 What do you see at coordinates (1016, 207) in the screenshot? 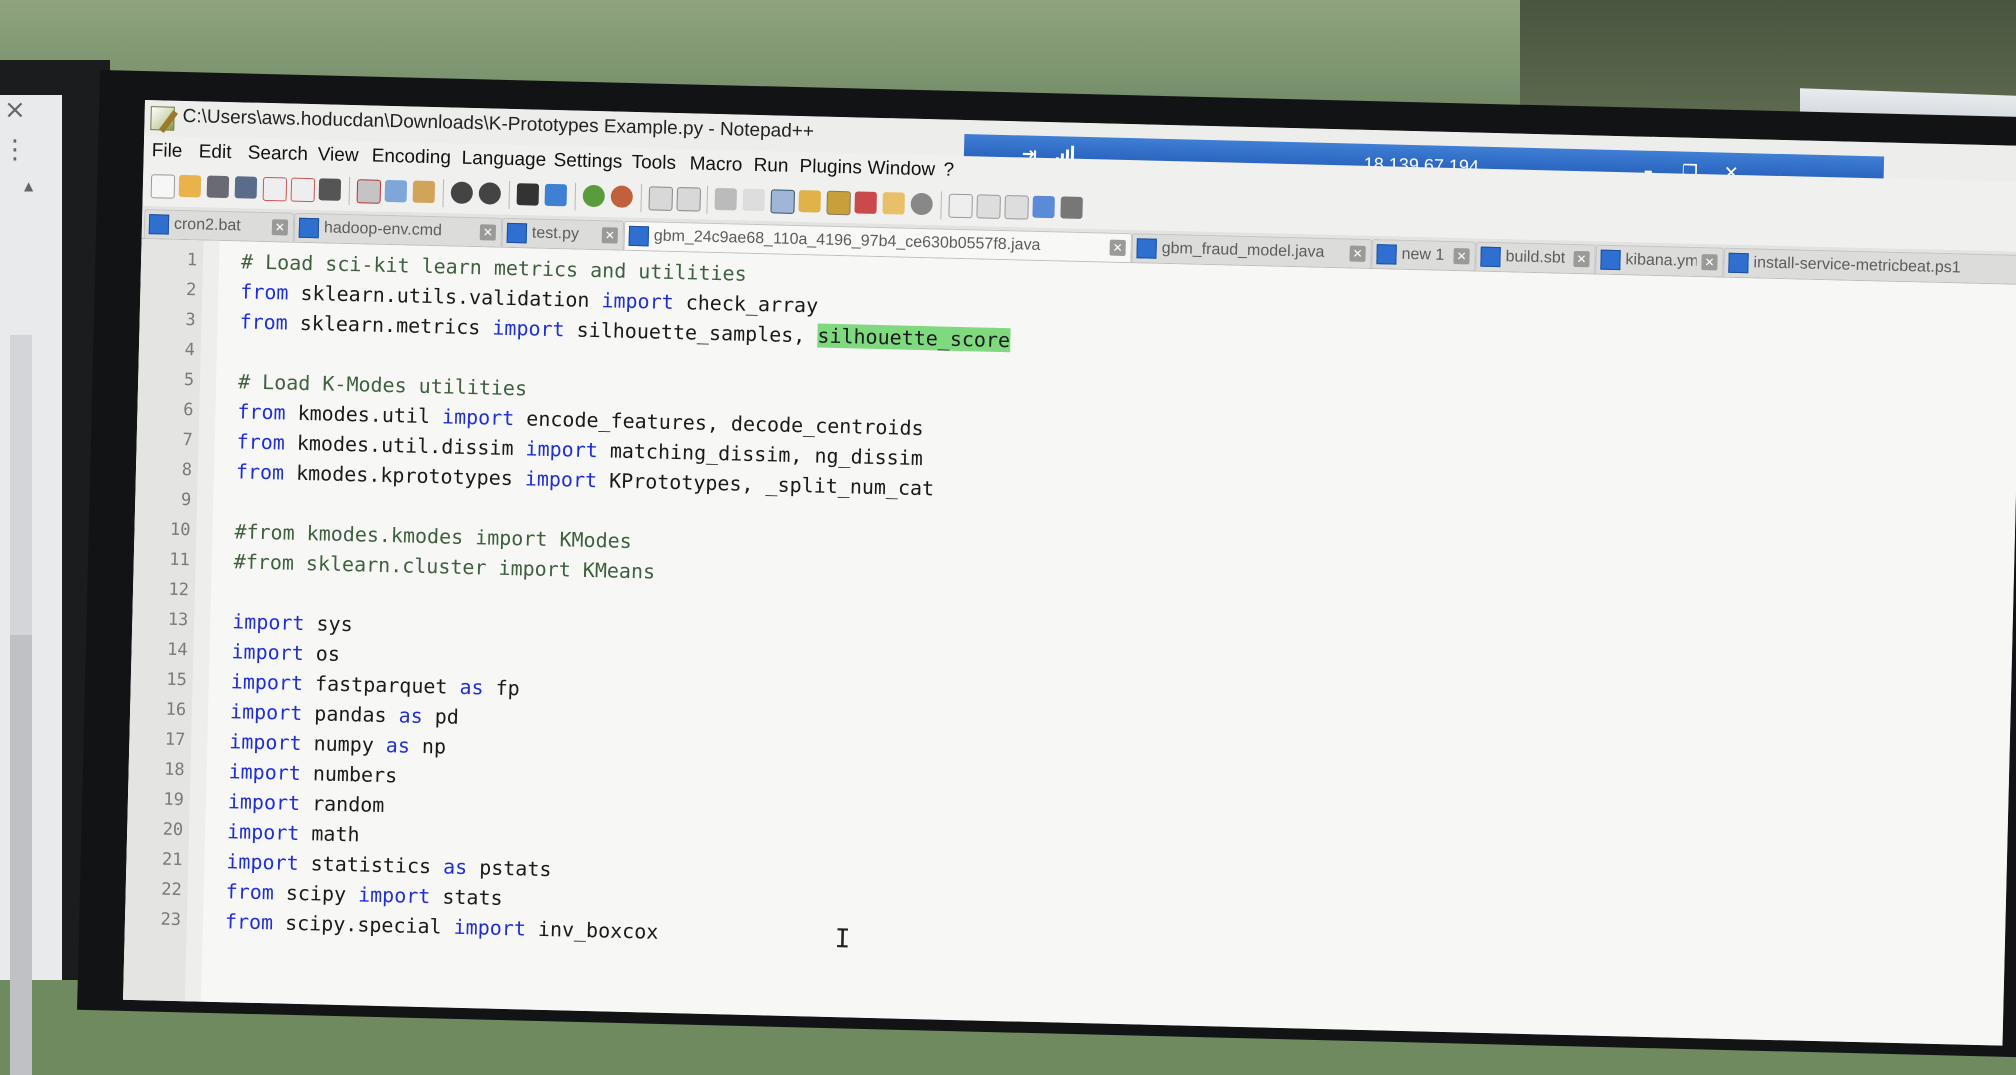
I see `play-macro-icon` at bounding box center [1016, 207].